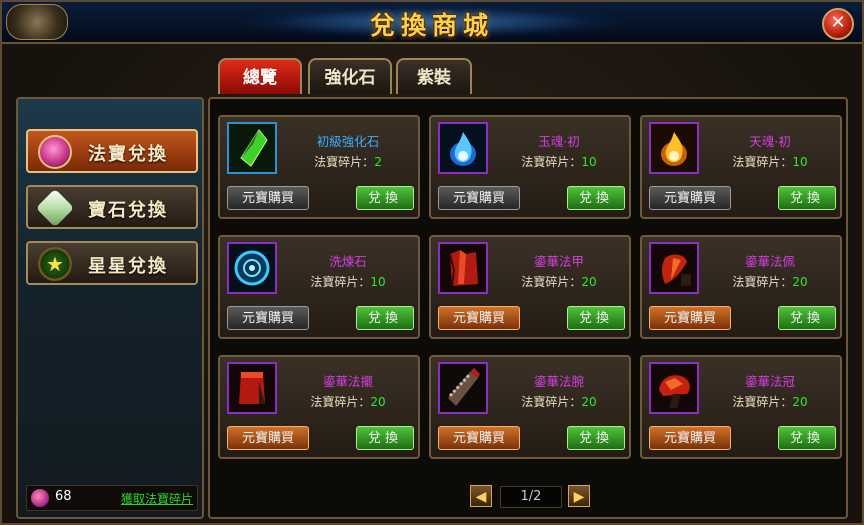  What do you see at coordinates (157, 498) in the screenshot?
I see `get-fragments-link: 獲取法寶碎片` at bounding box center [157, 498].